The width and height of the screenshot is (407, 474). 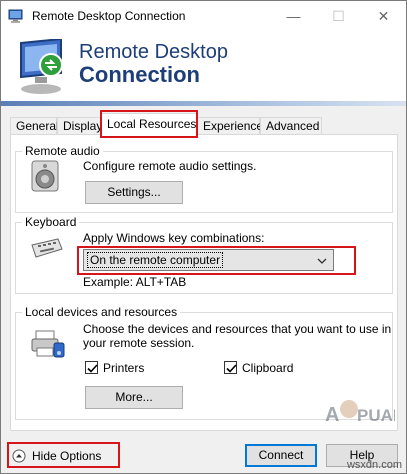 I want to click on banner-title-line1: Remote Desktop, so click(x=153, y=52).